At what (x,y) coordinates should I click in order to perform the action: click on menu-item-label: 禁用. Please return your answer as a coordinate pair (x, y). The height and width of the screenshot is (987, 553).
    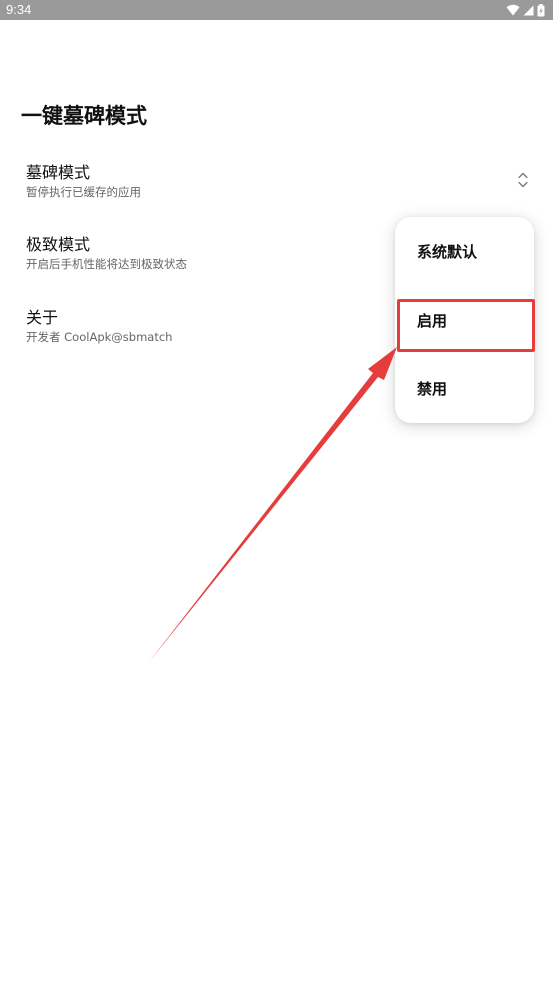
    Looking at the image, I should click on (432, 389).